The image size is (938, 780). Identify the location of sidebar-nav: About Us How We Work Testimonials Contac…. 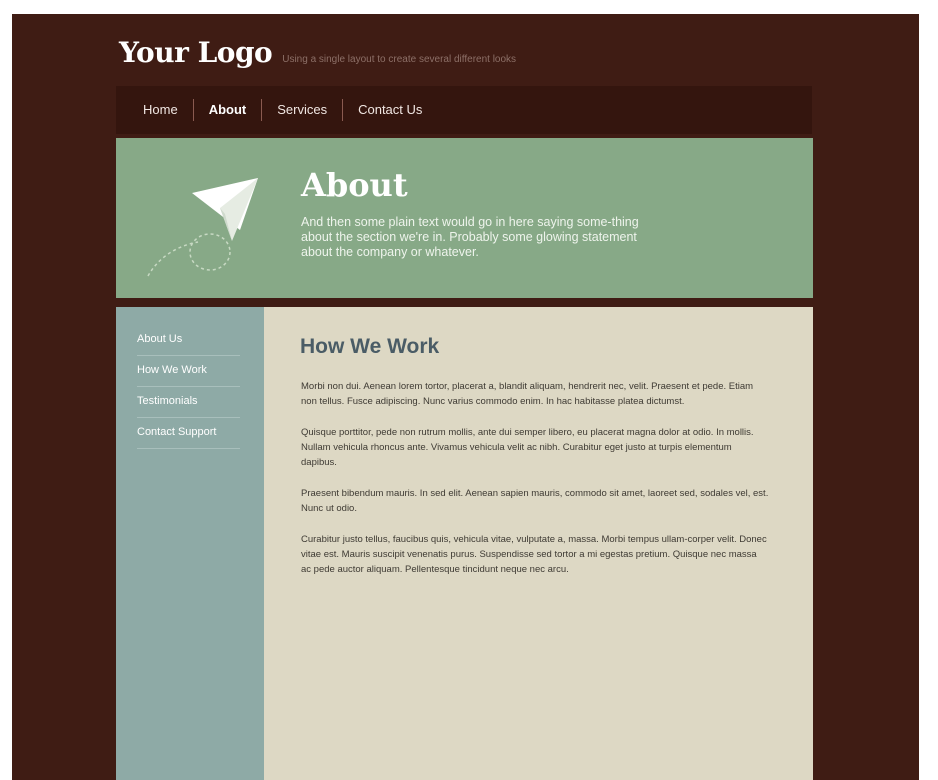
(188, 387).